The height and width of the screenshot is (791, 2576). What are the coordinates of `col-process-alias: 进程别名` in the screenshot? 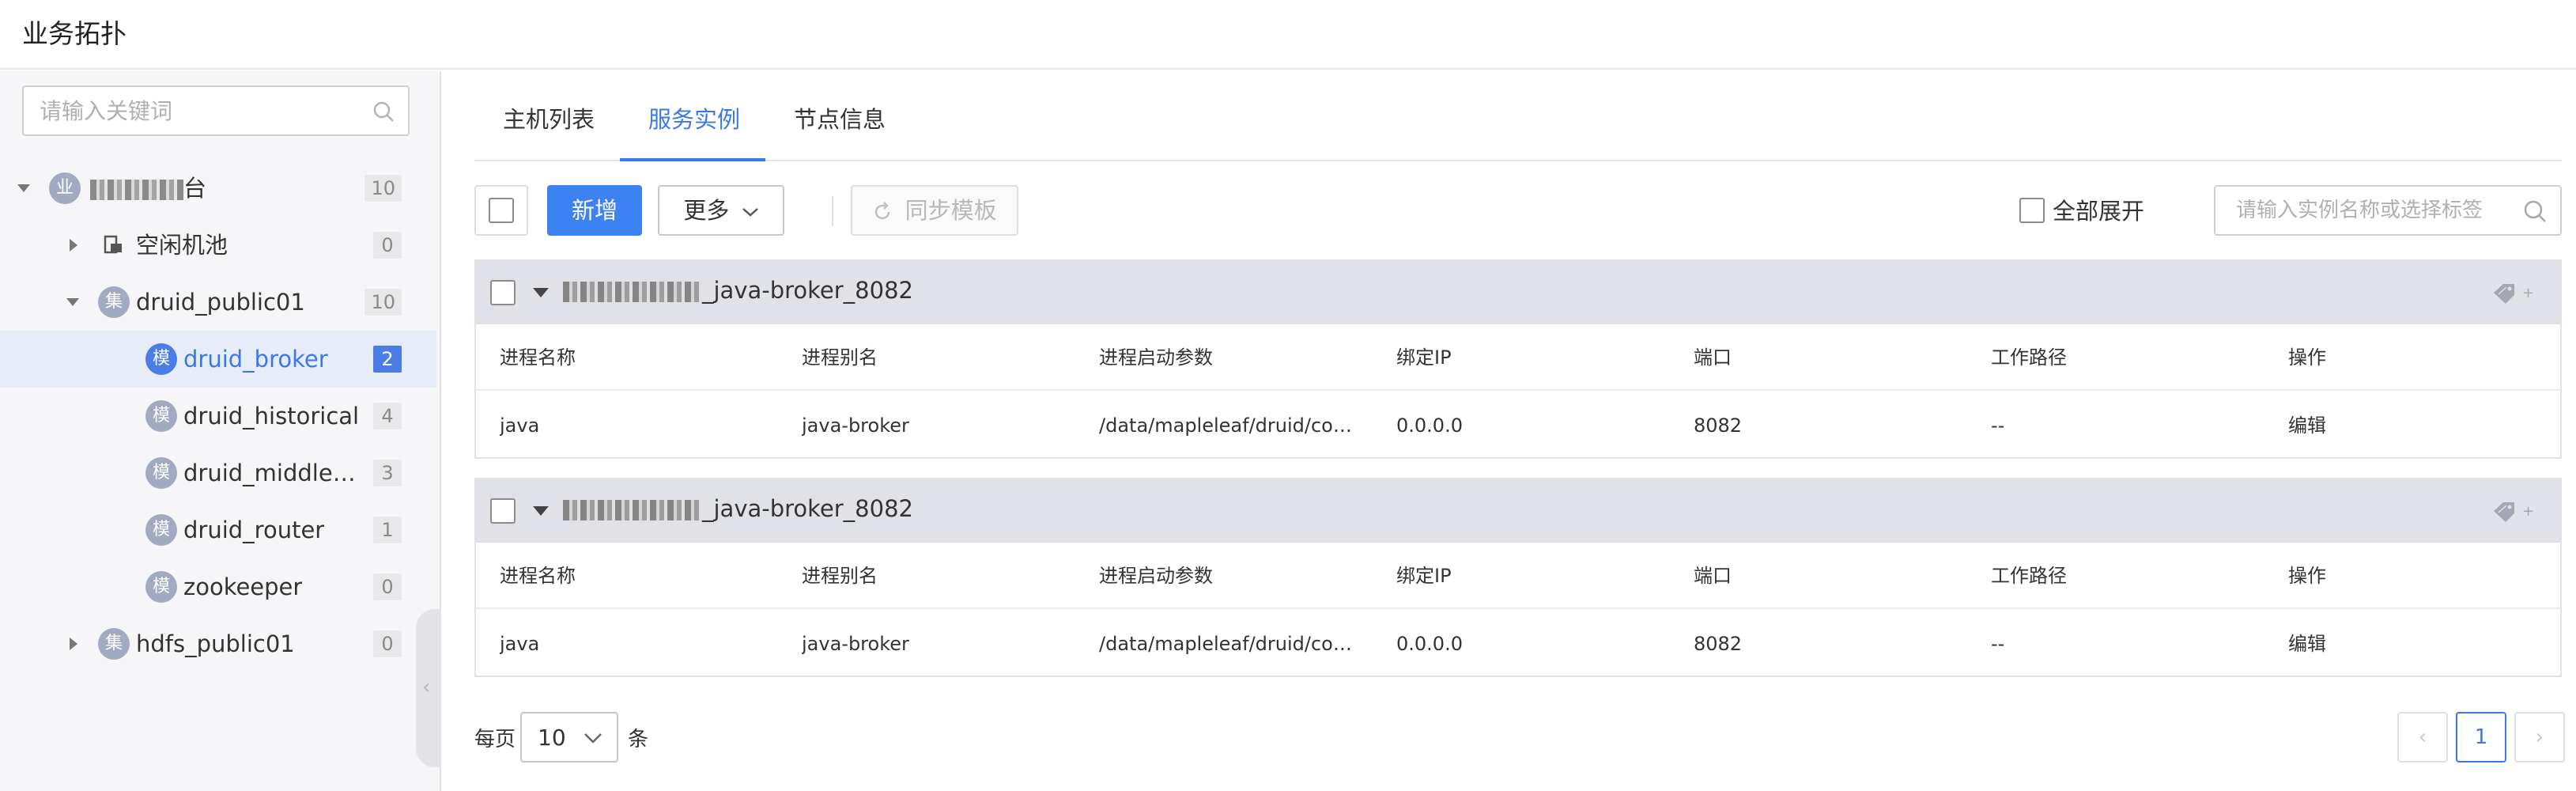 It's located at (840, 576).